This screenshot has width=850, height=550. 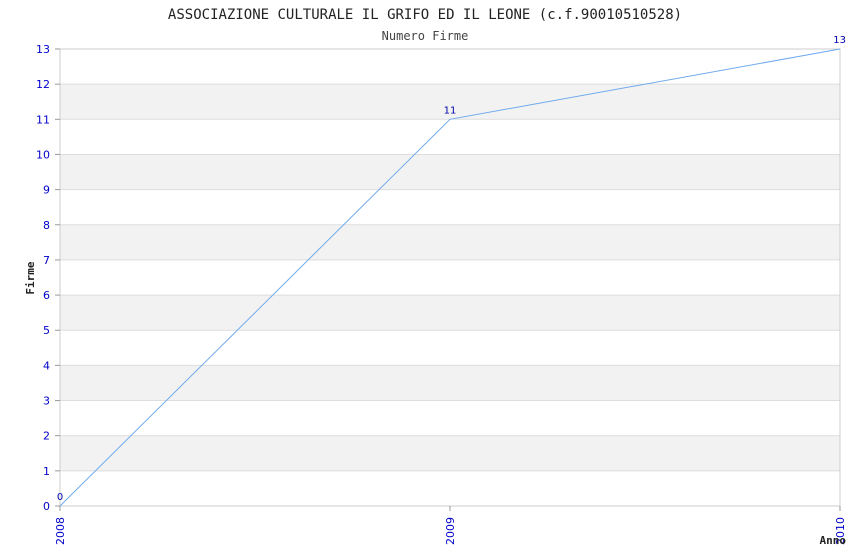 What do you see at coordinates (450, 110) in the screenshot?
I see `data-label: 11` at bounding box center [450, 110].